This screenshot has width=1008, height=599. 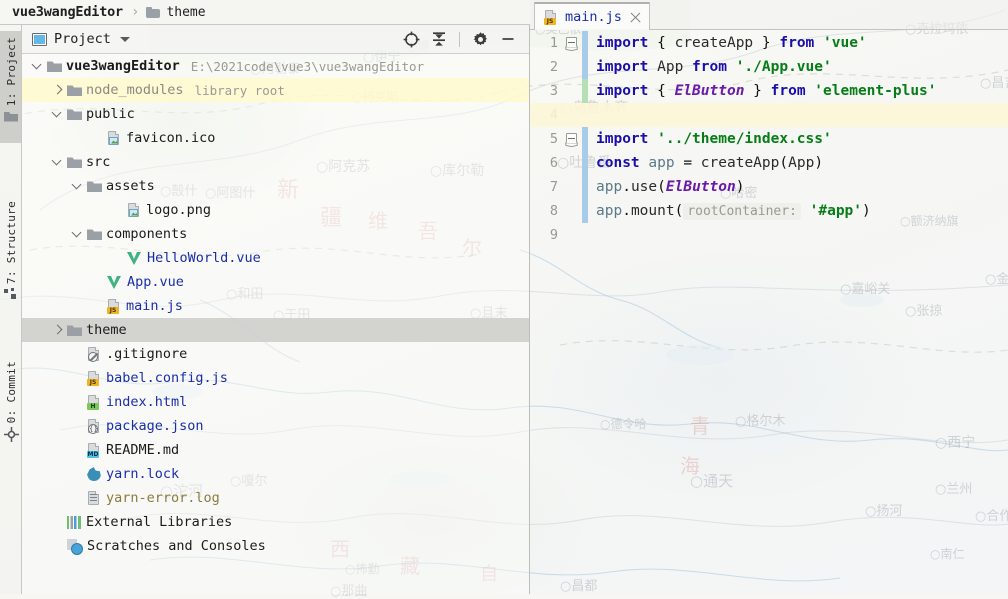 What do you see at coordinates (142, 474) in the screenshot?
I see `tree-item-label: yarn.lock` at bounding box center [142, 474].